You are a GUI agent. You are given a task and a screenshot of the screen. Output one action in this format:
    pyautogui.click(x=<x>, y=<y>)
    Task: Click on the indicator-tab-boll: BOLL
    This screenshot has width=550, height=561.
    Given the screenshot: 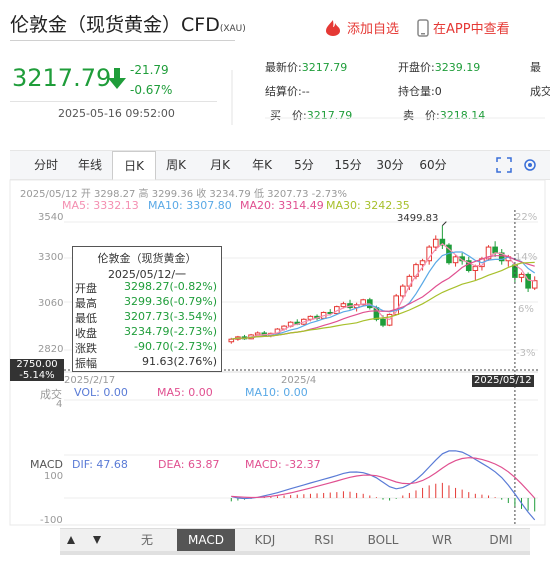 What is the action you would take?
    pyautogui.click(x=383, y=540)
    